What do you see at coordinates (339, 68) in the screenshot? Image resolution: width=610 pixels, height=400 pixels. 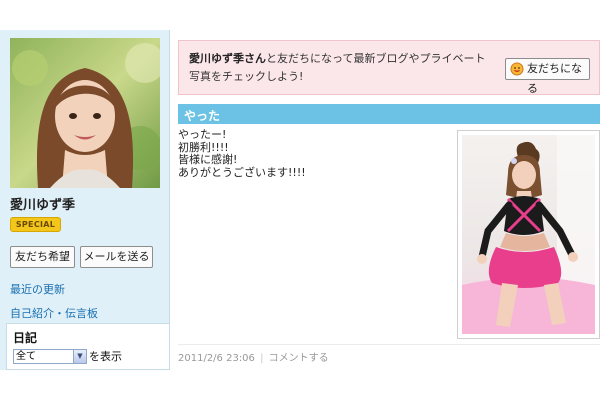 I see `invite-text: 愛川ゆず季さんと友だちになって最新ブログやプライベート写真をチェックしよう!` at bounding box center [339, 68].